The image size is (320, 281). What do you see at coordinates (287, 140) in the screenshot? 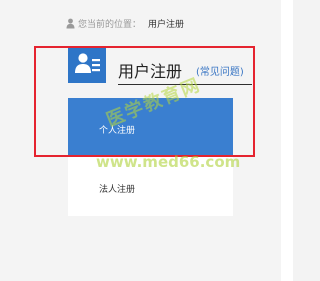
I see `page-edge` at bounding box center [287, 140].